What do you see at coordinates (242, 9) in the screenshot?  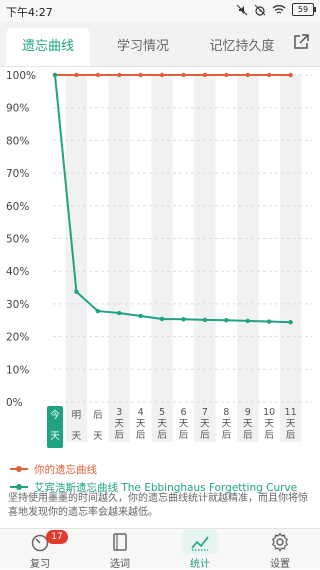 I see `silent-icon` at bounding box center [242, 9].